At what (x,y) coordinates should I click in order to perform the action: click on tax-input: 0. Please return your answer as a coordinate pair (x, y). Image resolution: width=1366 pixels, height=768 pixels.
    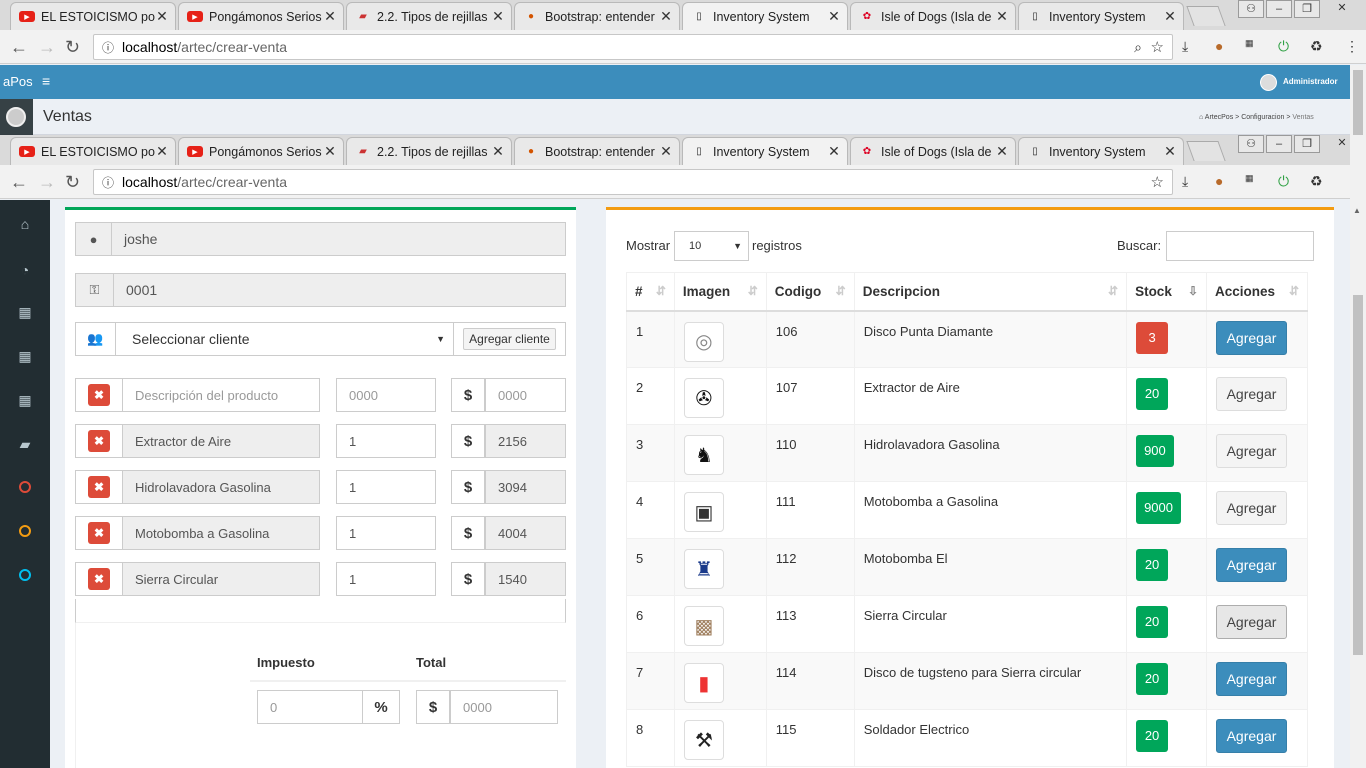
    Looking at the image, I should click on (310, 707).